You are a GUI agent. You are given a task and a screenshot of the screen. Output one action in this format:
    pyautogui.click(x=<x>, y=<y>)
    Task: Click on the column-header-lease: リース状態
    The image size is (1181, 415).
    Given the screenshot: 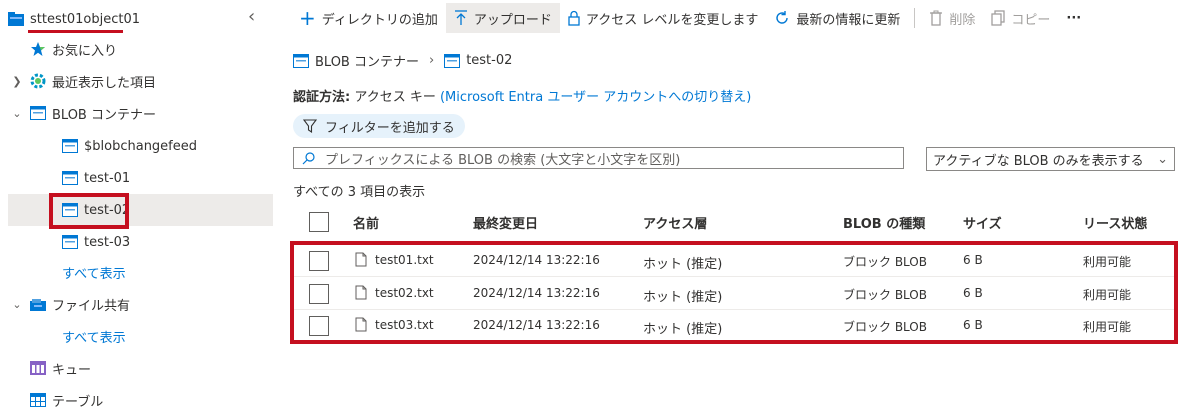 What is the action you would take?
    pyautogui.click(x=1115, y=222)
    